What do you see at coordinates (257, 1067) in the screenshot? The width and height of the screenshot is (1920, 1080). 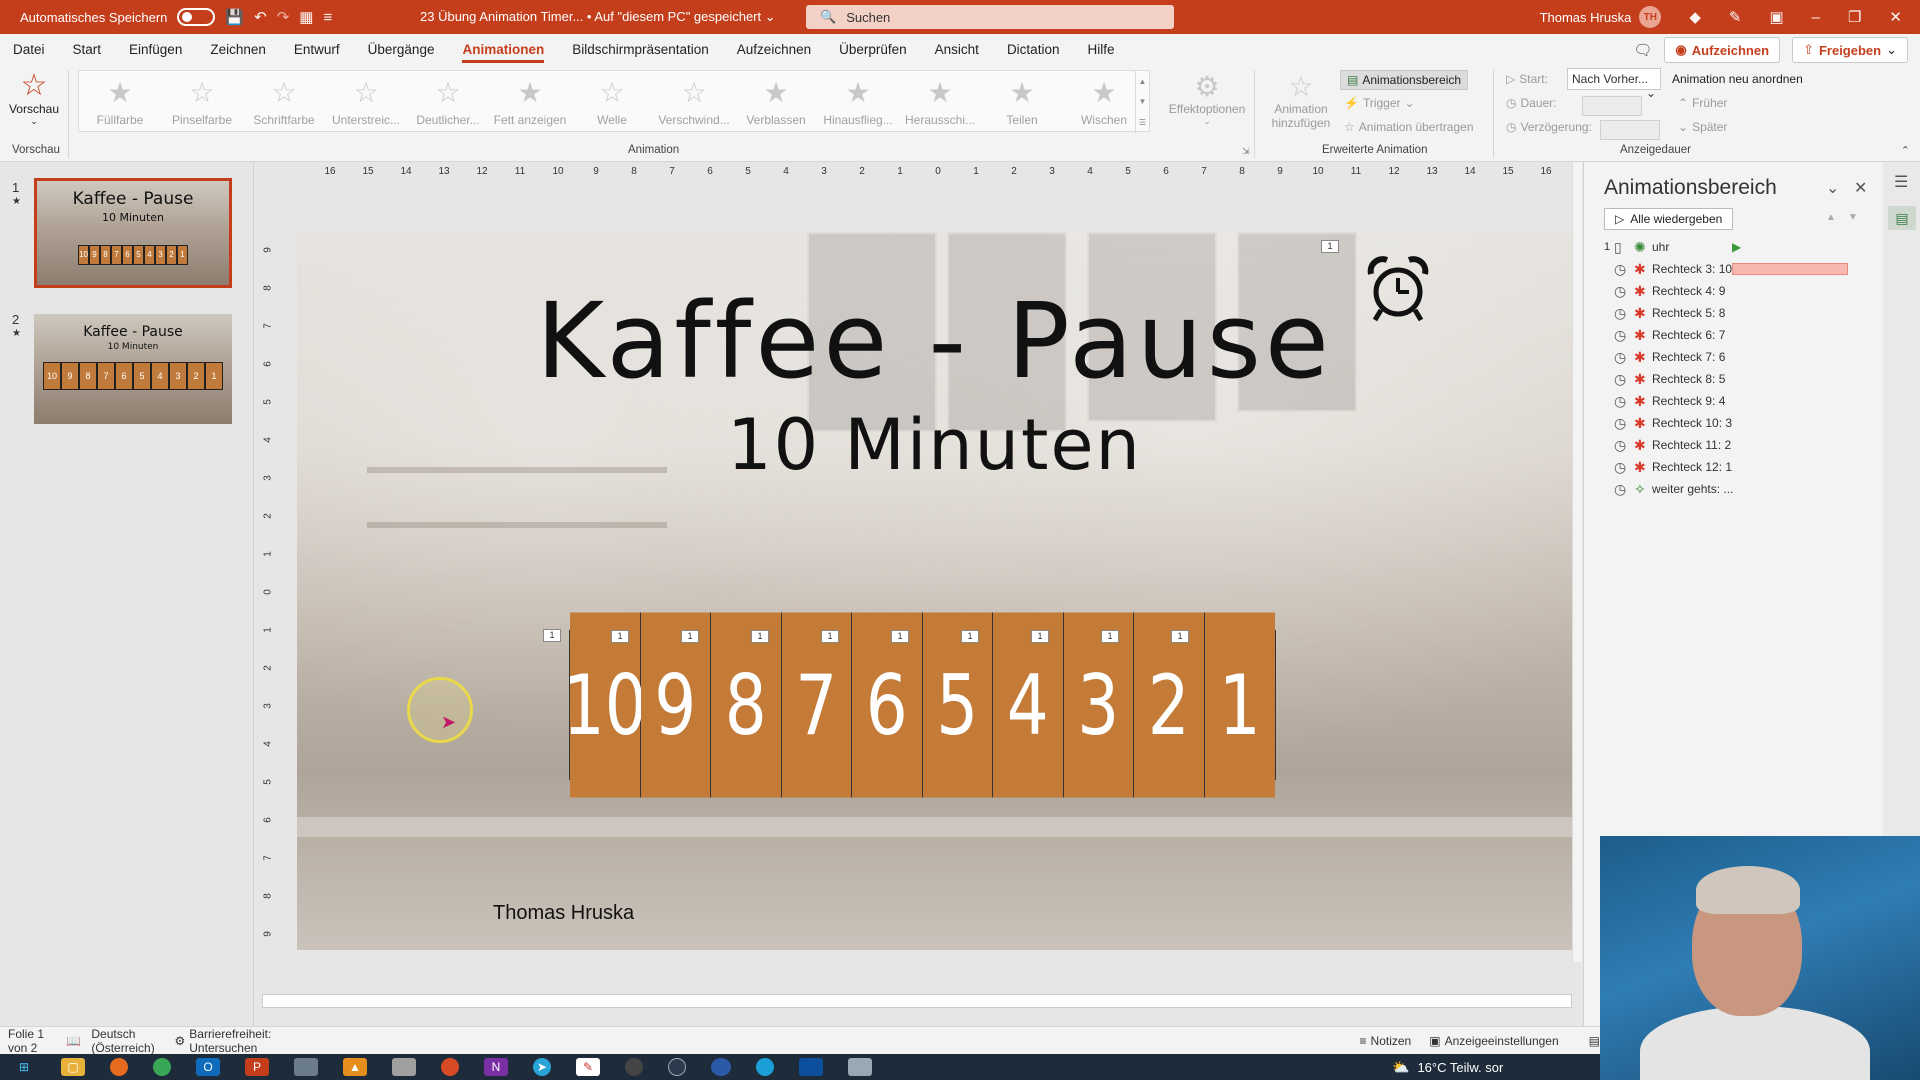 I see `powerpoint-icon: P` at bounding box center [257, 1067].